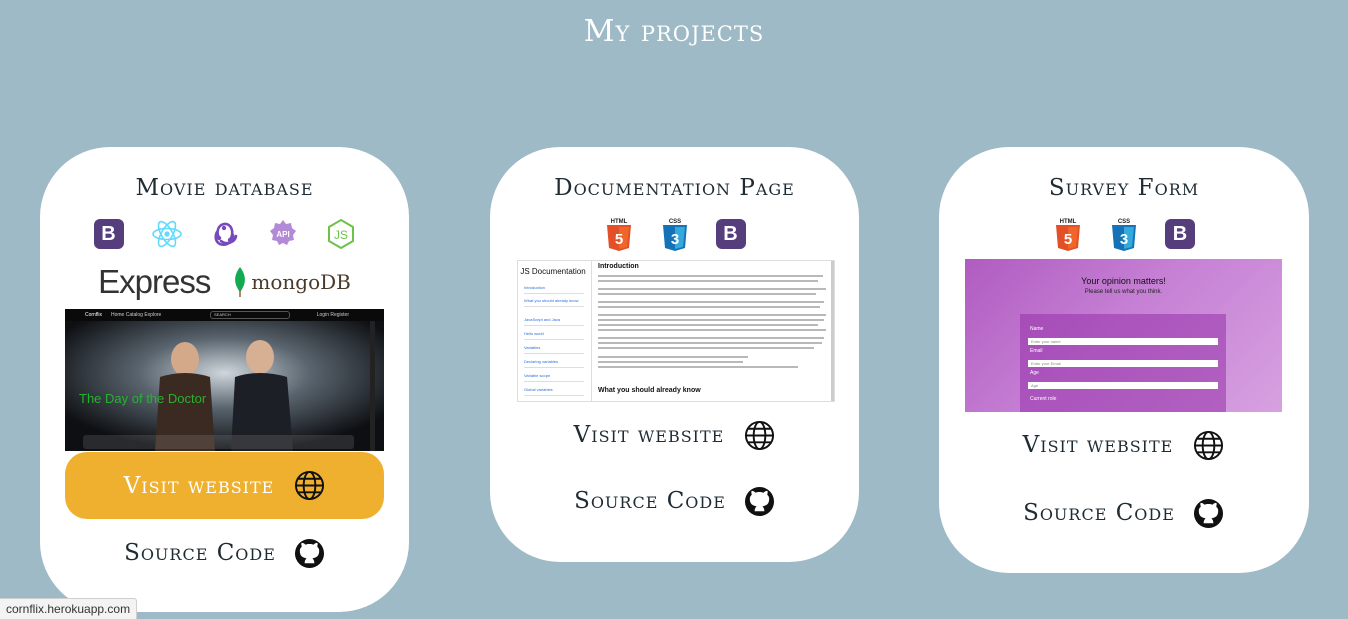 The height and width of the screenshot is (619, 1348). I want to click on api-gear-icon: API, so click(283, 234).